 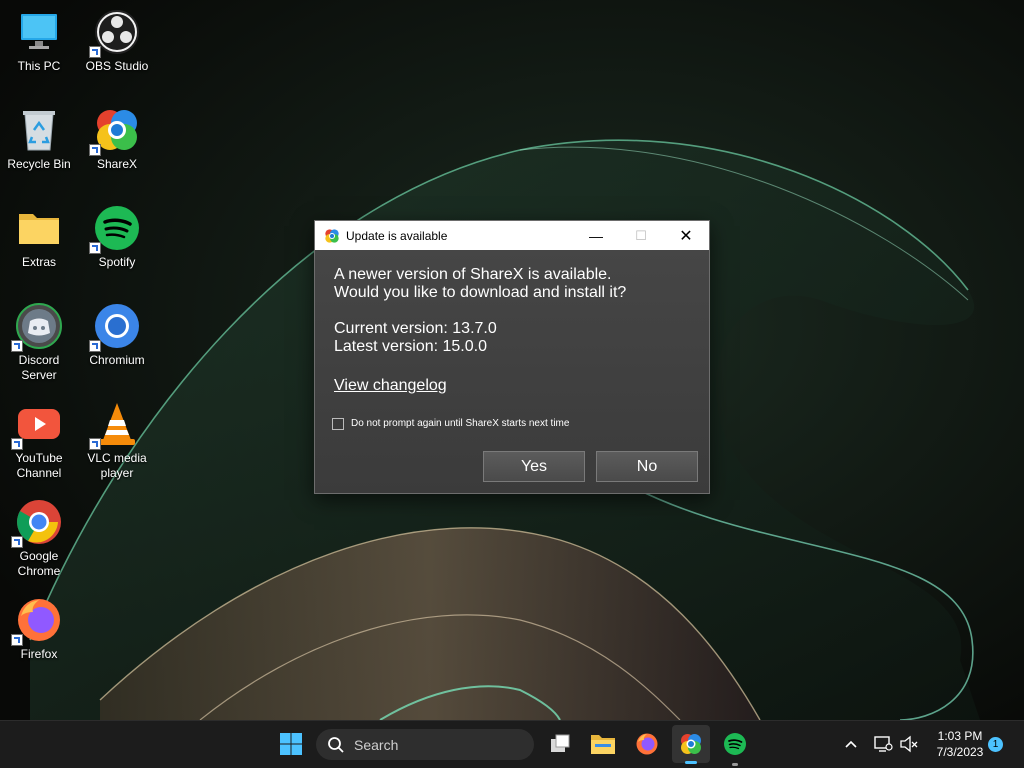 What do you see at coordinates (39, 629) in the screenshot?
I see `desktop-icon-firefox: Firefox` at bounding box center [39, 629].